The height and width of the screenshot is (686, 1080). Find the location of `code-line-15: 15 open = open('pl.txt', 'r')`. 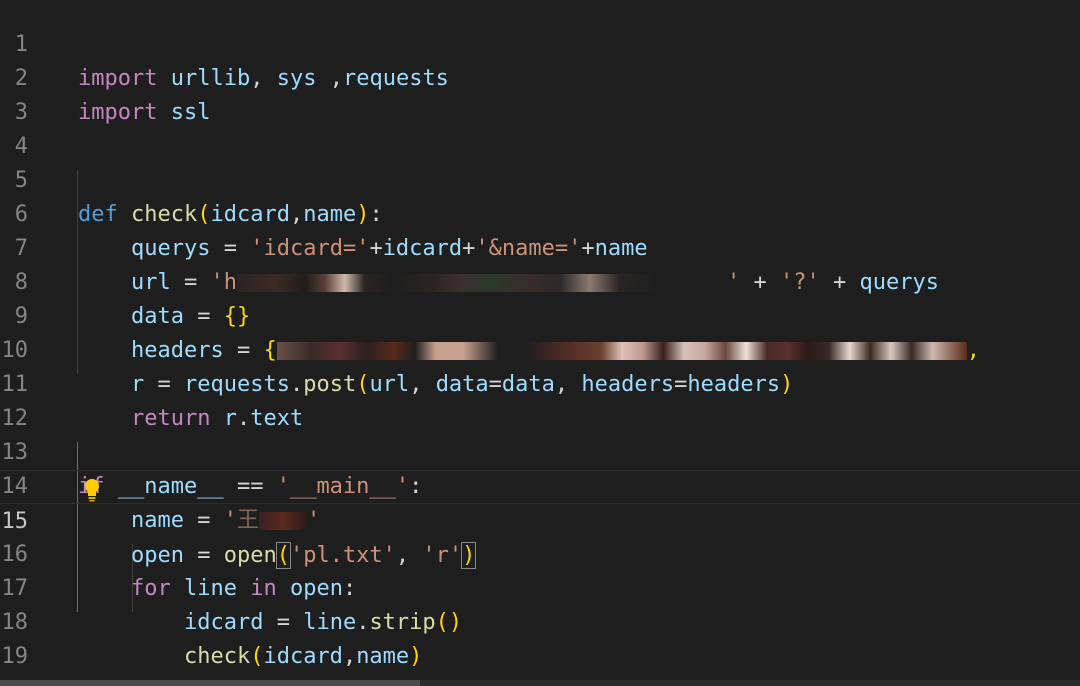

code-line-15: 15 open = open('pl.txt', 'r') is located at coordinates (540, 519).